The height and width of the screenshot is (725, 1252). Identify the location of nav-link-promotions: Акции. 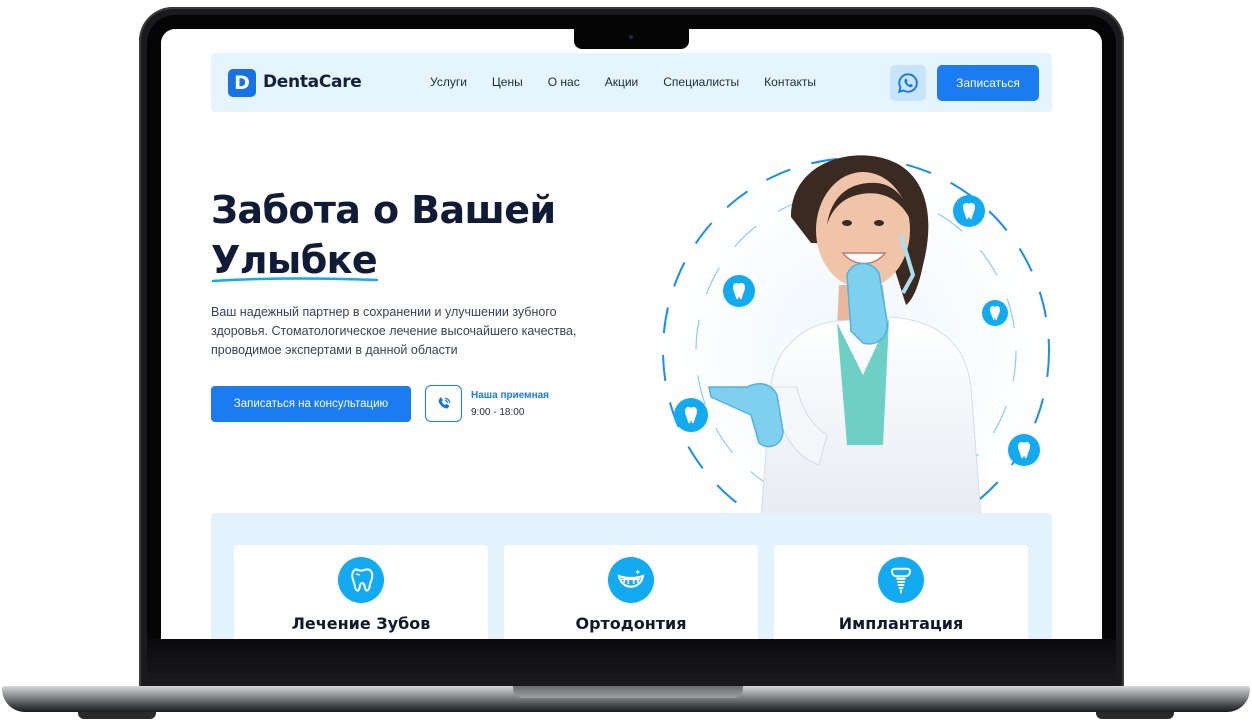
(622, 82).